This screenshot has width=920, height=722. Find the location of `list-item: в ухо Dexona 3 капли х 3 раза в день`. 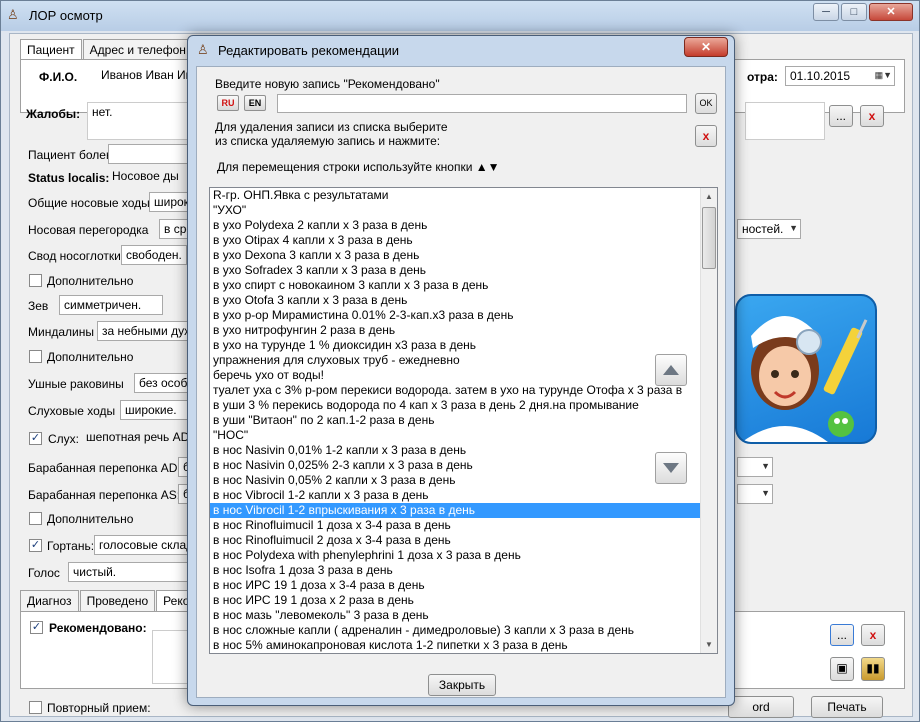

list-item: в ухо Dexona 3 капли х 3 раза в день is located at coordinates (463, 255).